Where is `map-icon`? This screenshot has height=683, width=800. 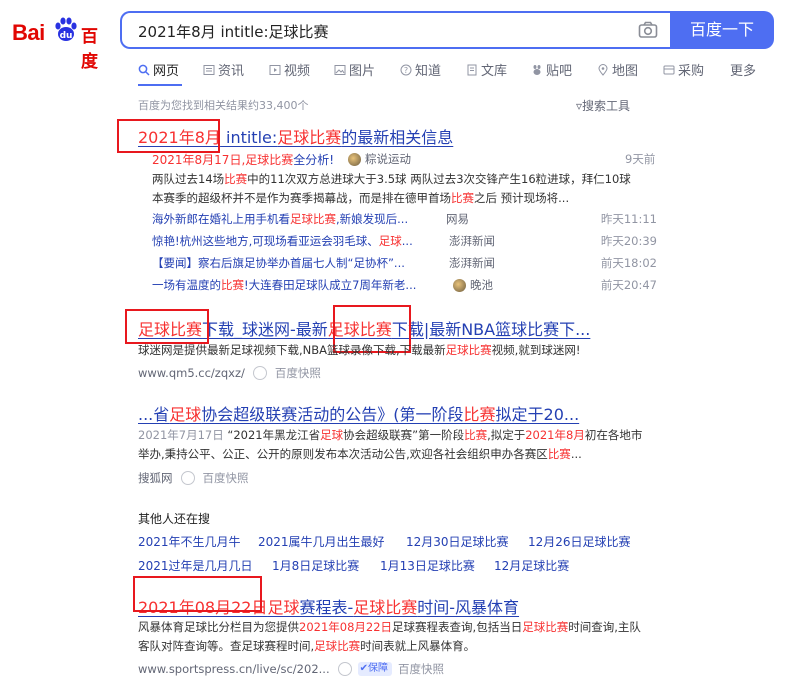
map-icon is located at coordinates (603, 69).